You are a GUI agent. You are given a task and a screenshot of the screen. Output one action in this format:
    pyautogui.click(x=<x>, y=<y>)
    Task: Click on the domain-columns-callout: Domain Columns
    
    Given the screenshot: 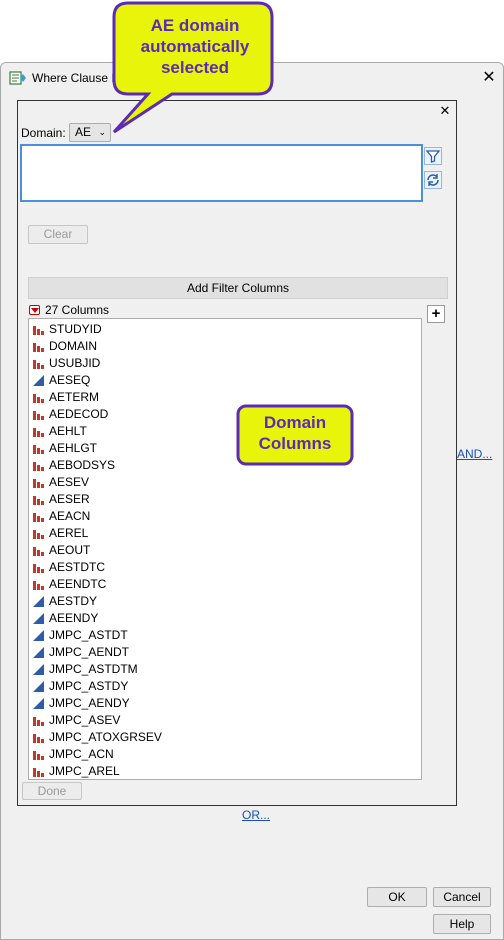 What is the action you would take?
    pyautogui.click(x=296, y=436)
    